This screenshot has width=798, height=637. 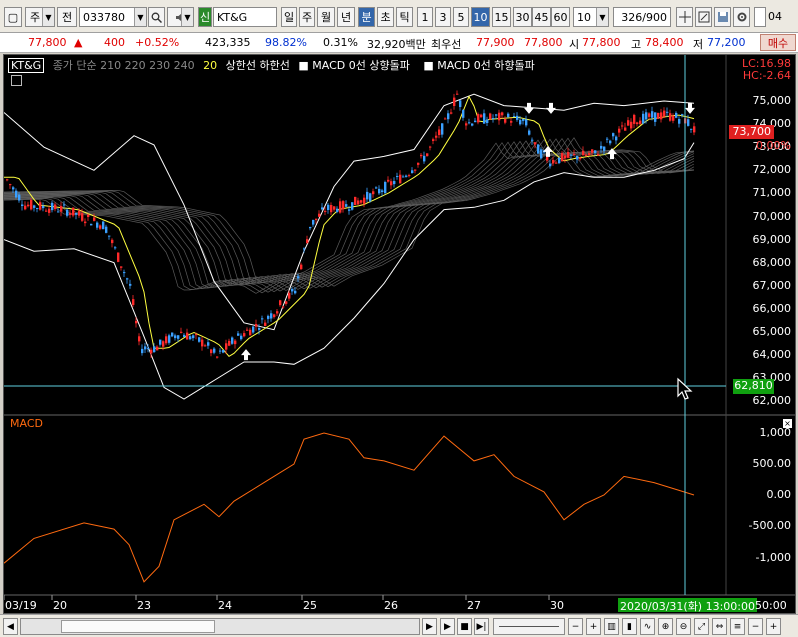 I want to click on line-chart-icon: ∿, so click(x=647, y=626).